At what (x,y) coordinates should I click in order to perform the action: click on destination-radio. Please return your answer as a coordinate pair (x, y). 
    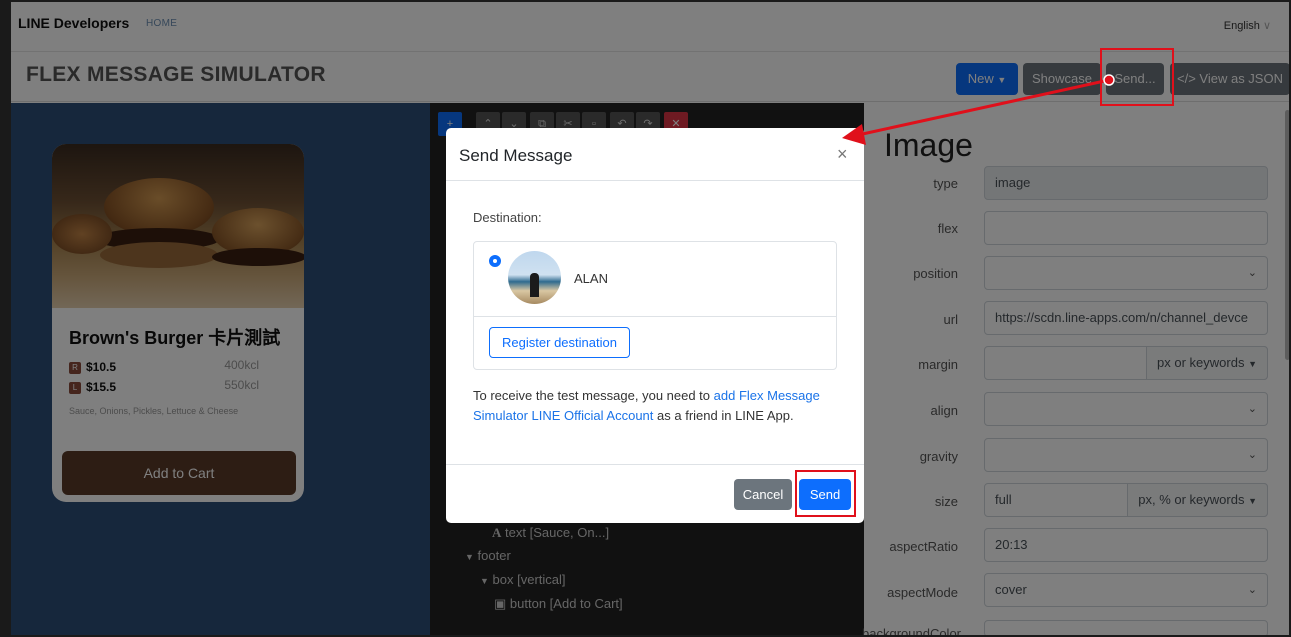
    Looking at the image, I should click on (495, 261).